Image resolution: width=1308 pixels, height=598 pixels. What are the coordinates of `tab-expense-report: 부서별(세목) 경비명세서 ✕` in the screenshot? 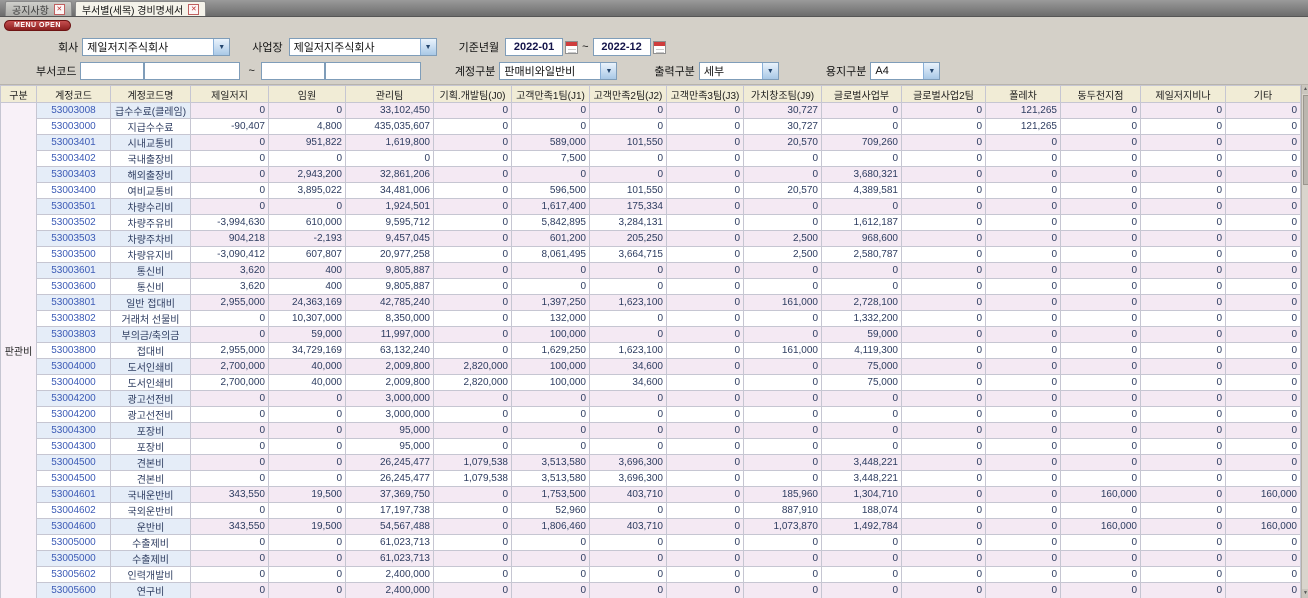 It's located at (140, 9).